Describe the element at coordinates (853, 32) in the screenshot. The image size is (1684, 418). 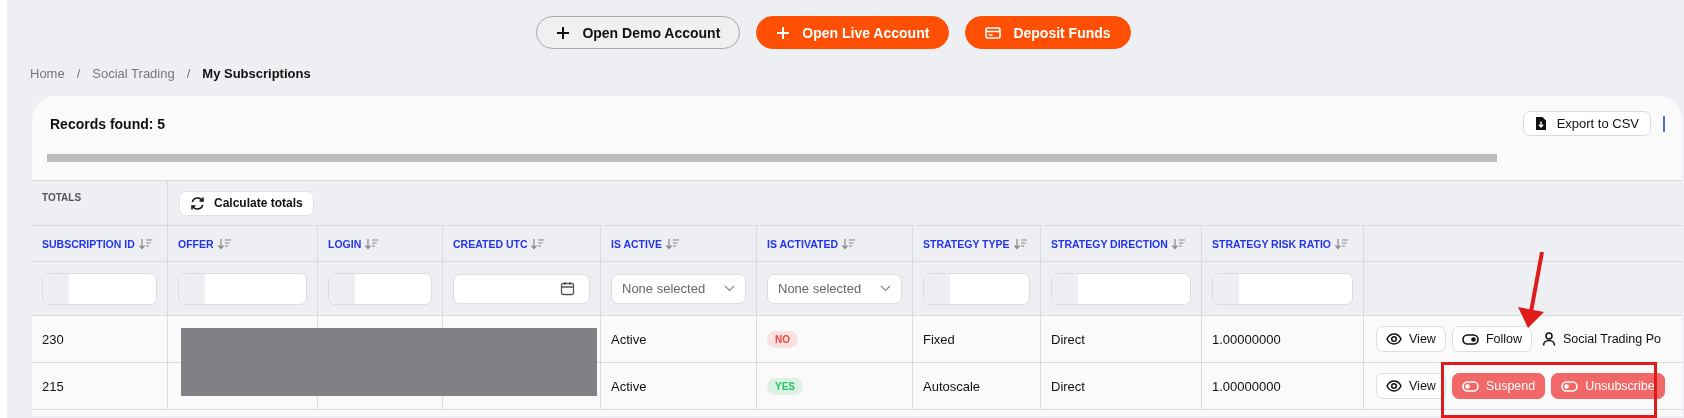
I see `header-button: Open Live Account` at that location.